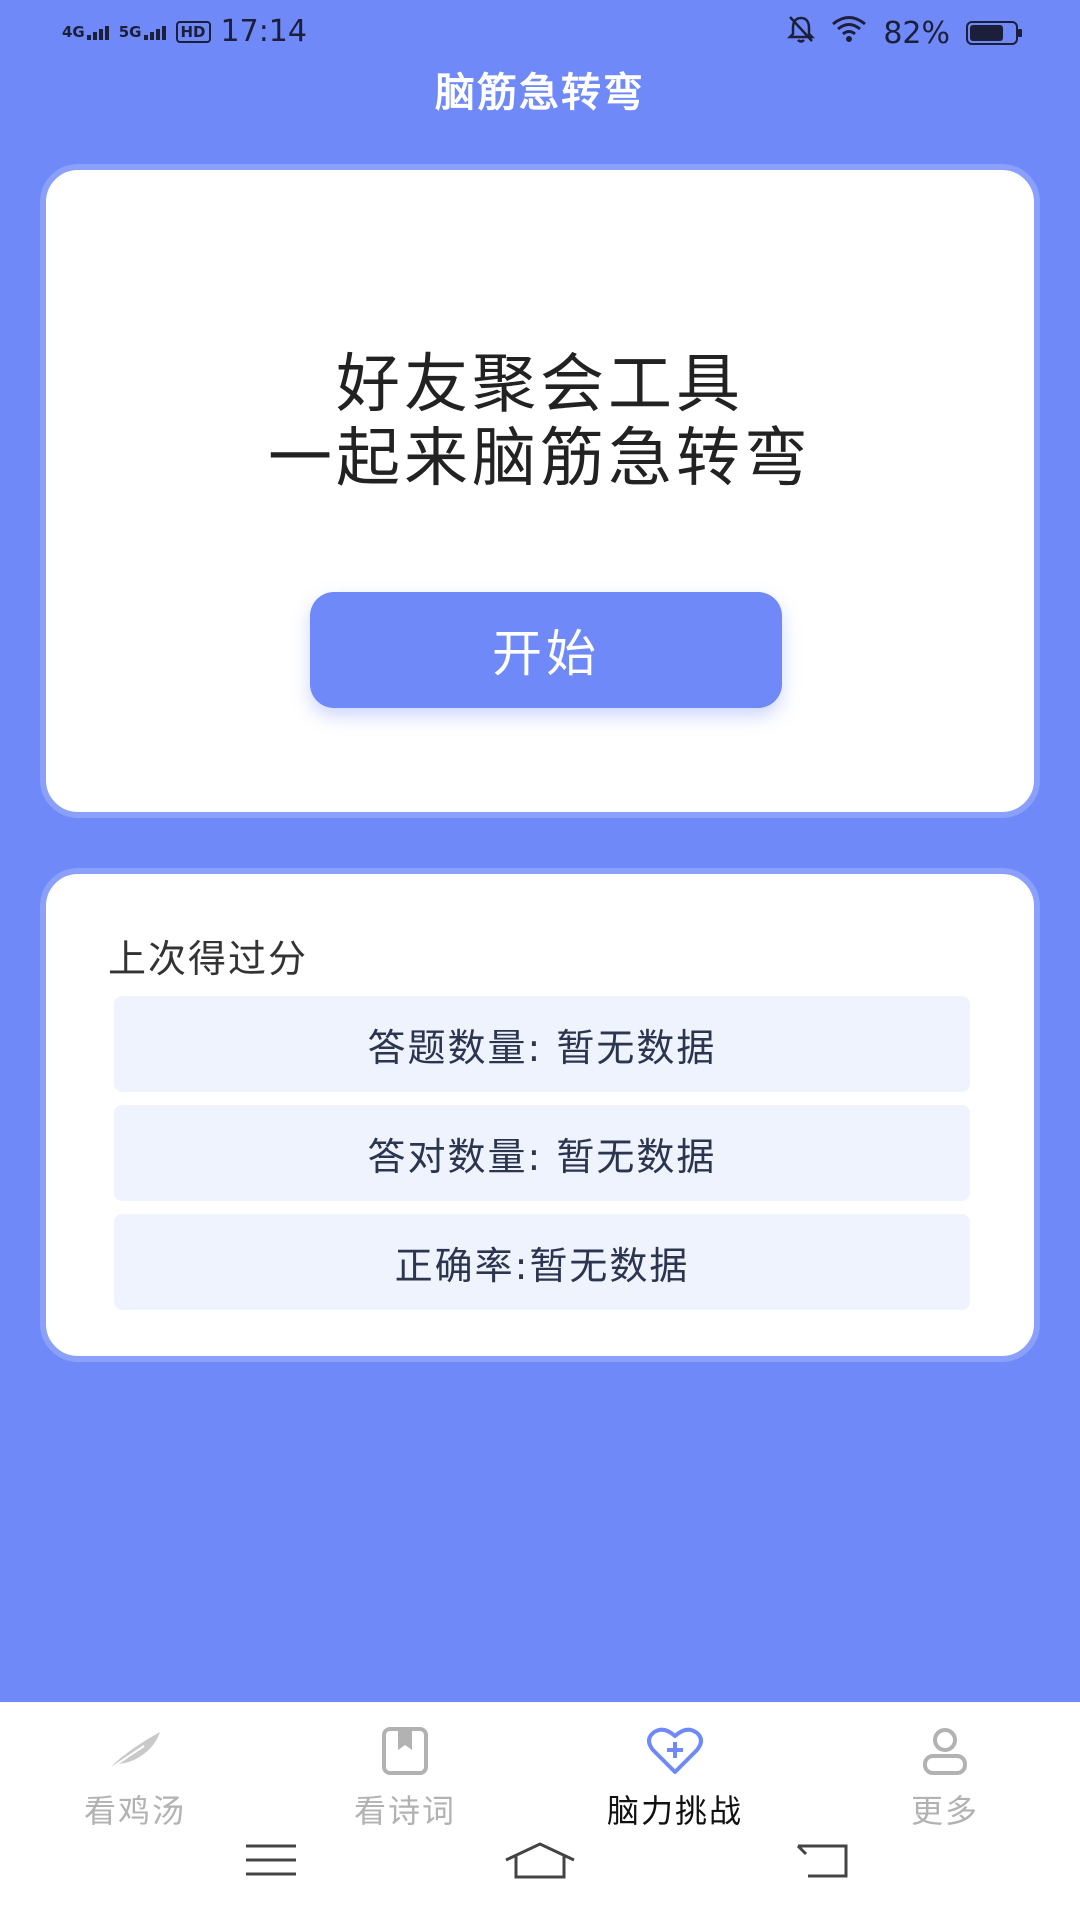 The height and width of the screenshot is (1920, 1080). What do you see at coordinates (546, 650) in the screenshot?
I see `start-button: 开始` at bounding box center [546, 650].